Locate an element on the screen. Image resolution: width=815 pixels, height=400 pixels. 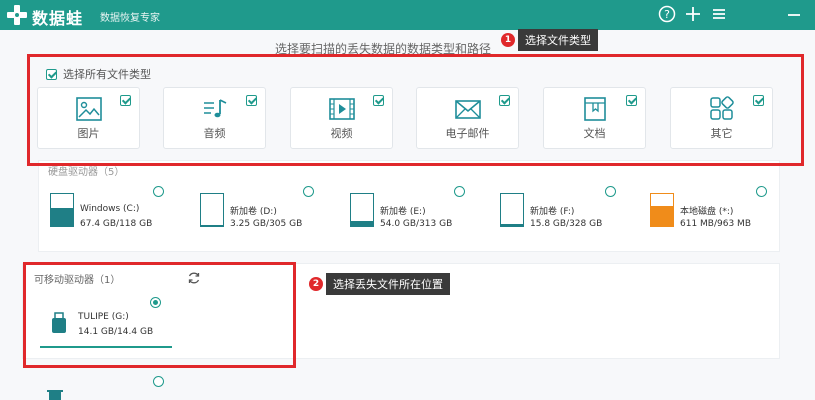
app-name: 数据蛙 is located at coordinates (58, 18).